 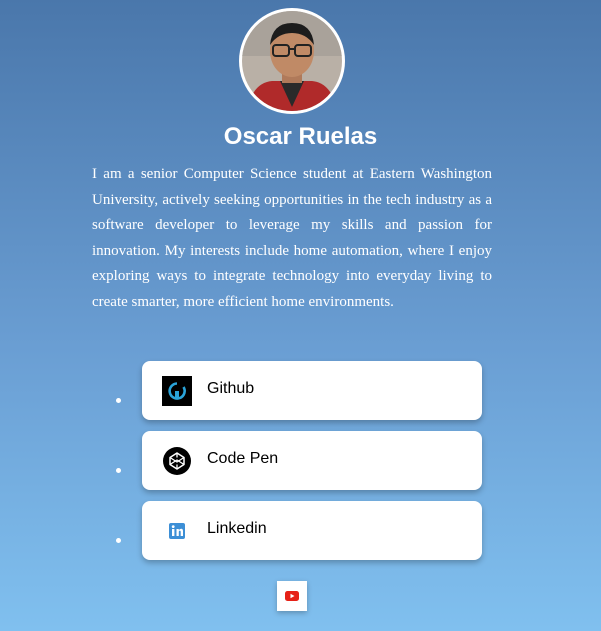 What do you see at coordinates (312, 390) in the screenshot?
I see `github-link-card: Github` at bounding box center [312, 390].